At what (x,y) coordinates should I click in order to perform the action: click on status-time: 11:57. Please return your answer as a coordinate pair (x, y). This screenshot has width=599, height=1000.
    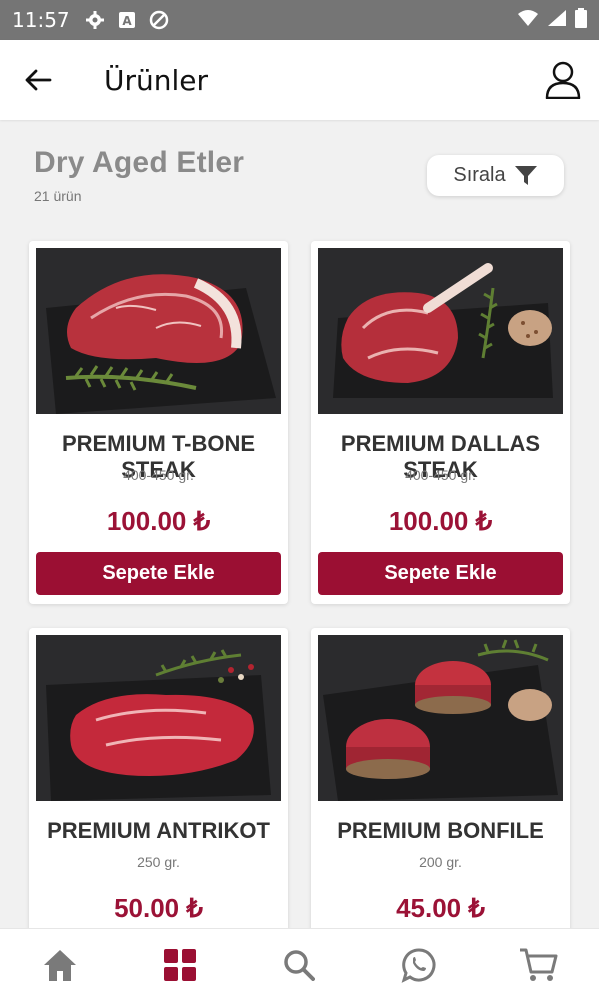
    Looking at the image, I should click on (41, 20).